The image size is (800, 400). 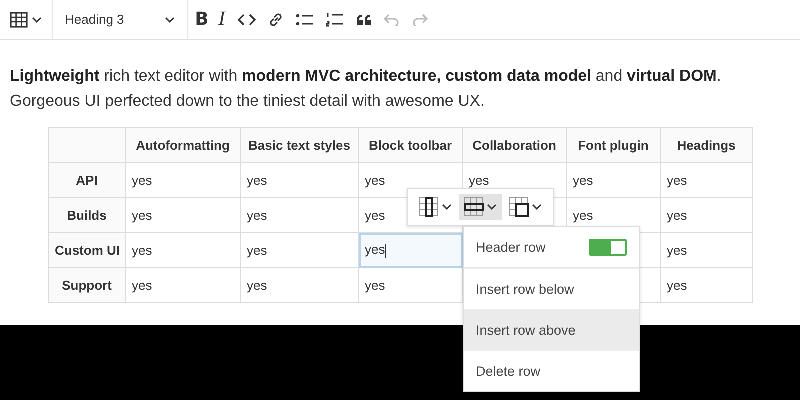 What do you see at coordinates (514, 145) in the screenshot?
I see `column-header: Collaboration` at bounding box center [514, 145].